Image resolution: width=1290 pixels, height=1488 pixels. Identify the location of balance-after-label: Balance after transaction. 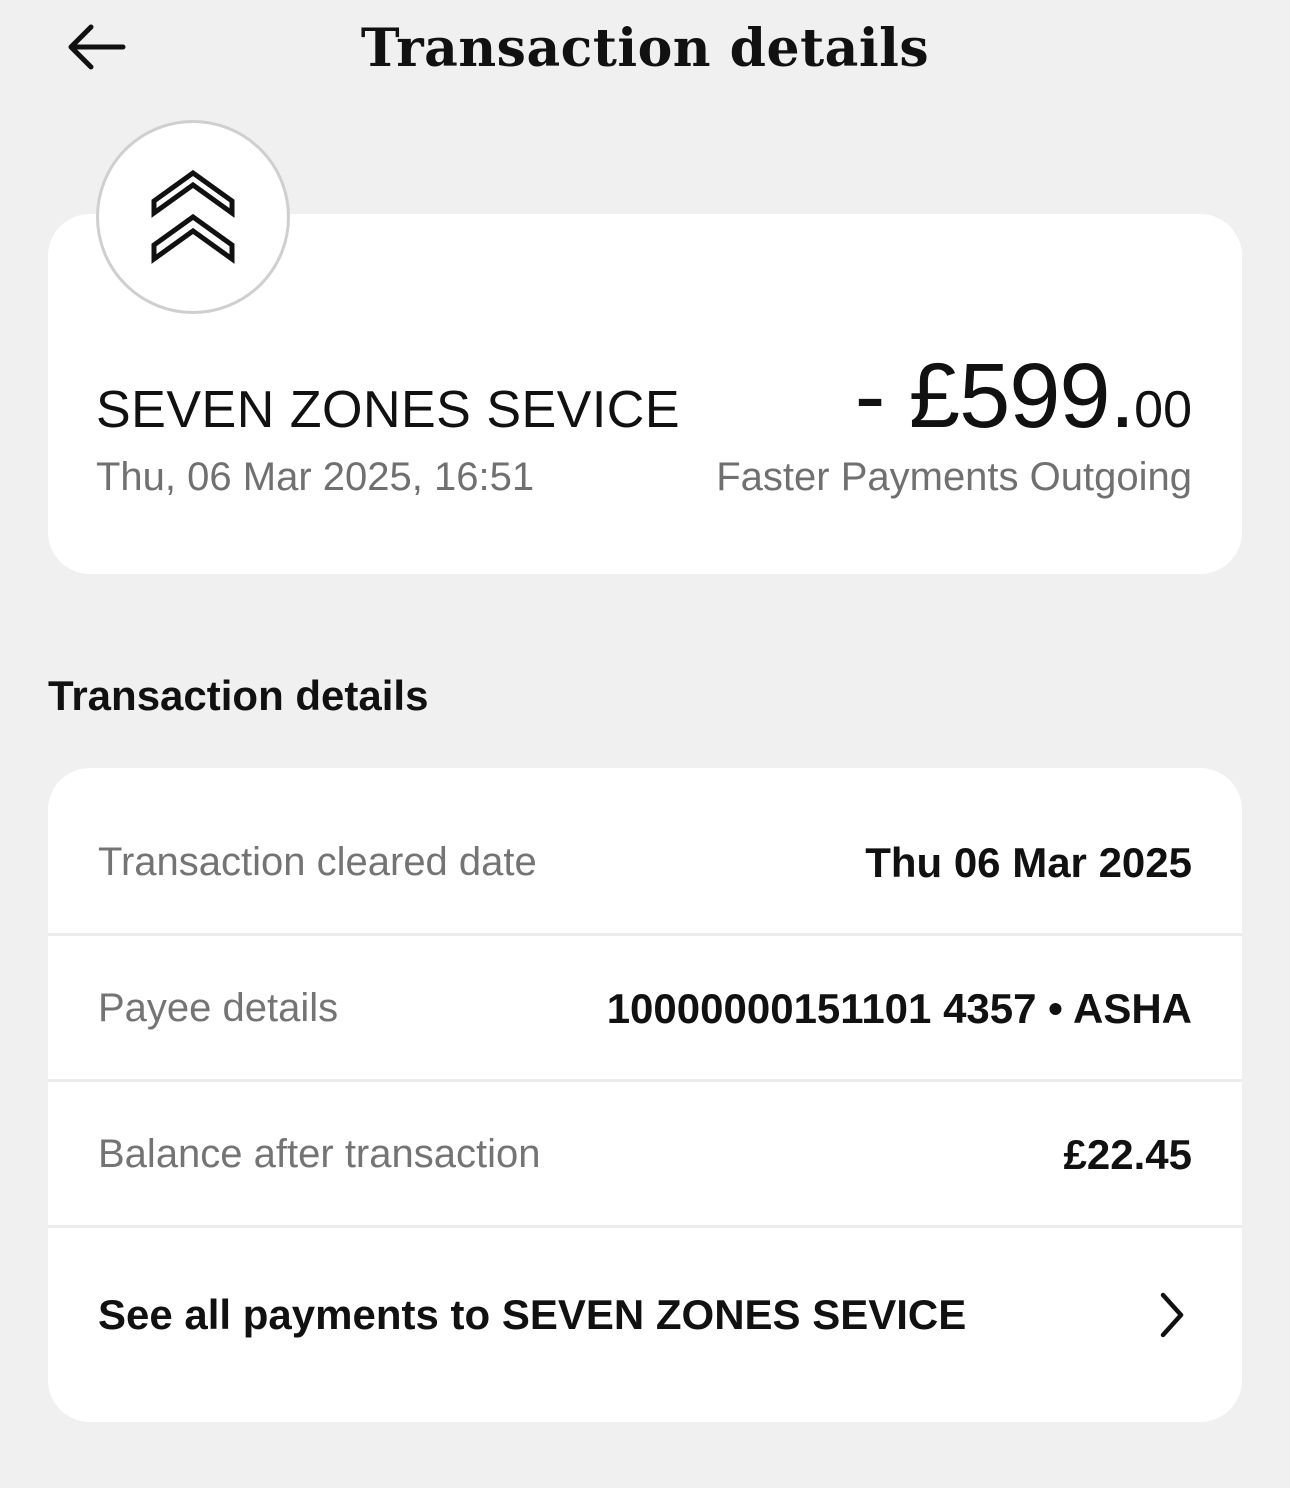
(319, 1154).